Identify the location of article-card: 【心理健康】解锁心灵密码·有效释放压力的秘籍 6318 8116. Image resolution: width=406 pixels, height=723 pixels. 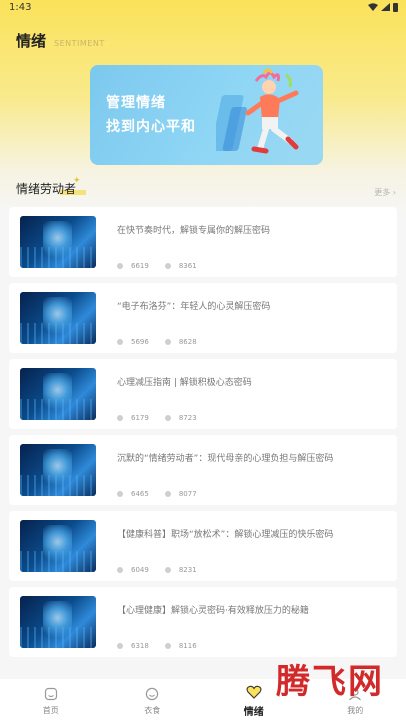
(203, 622).